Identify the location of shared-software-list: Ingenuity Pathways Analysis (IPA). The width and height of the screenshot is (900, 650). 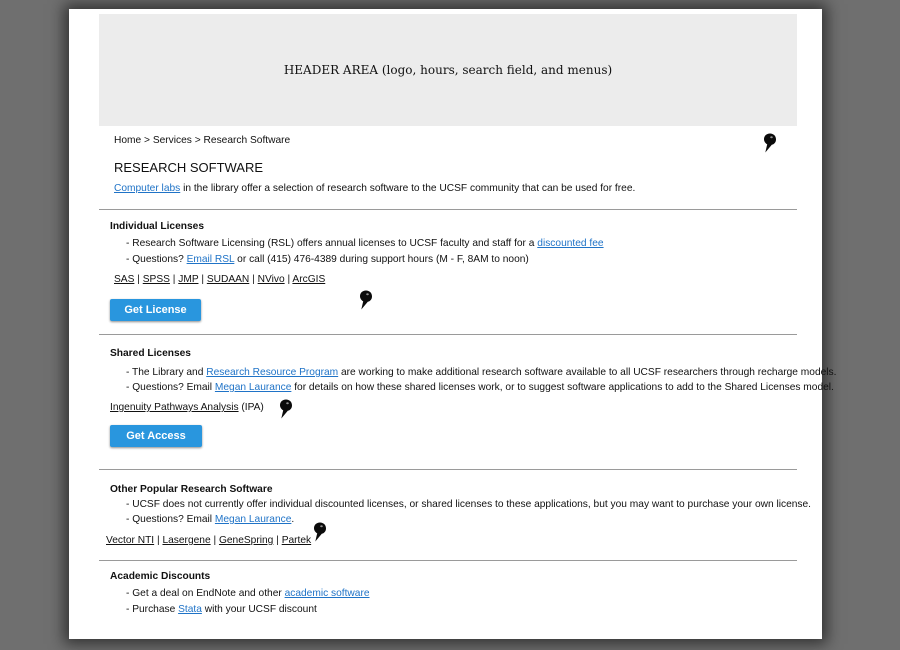
(187, 407).